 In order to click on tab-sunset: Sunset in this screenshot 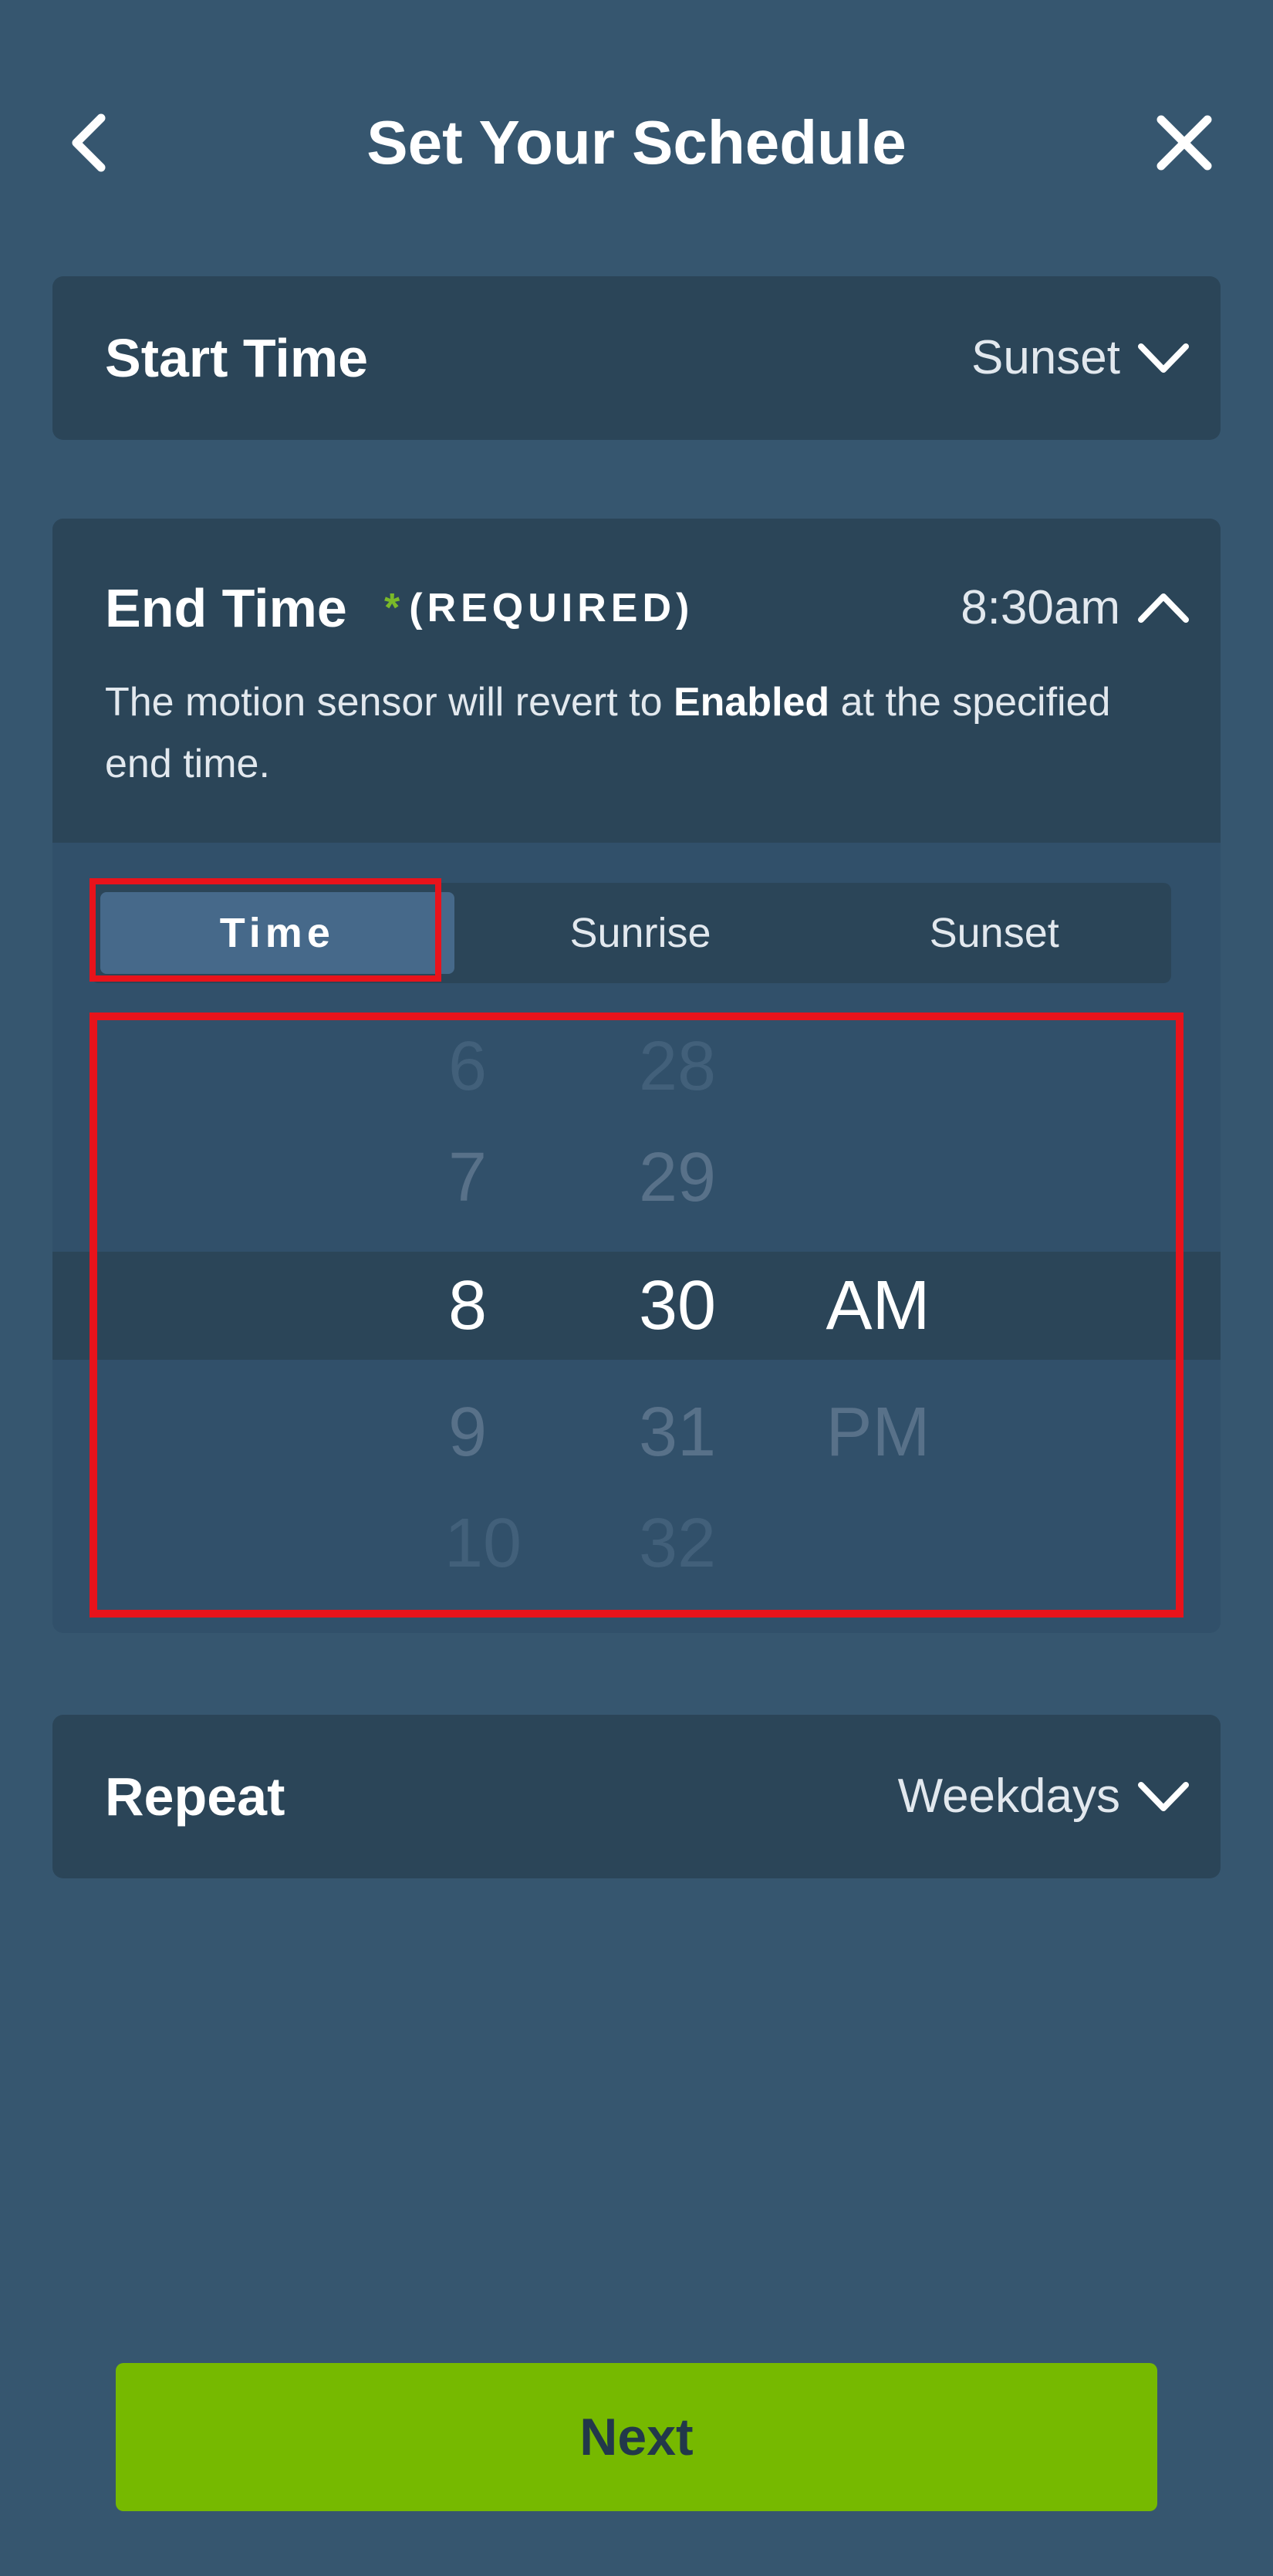, I will do `click(994, 933)`.